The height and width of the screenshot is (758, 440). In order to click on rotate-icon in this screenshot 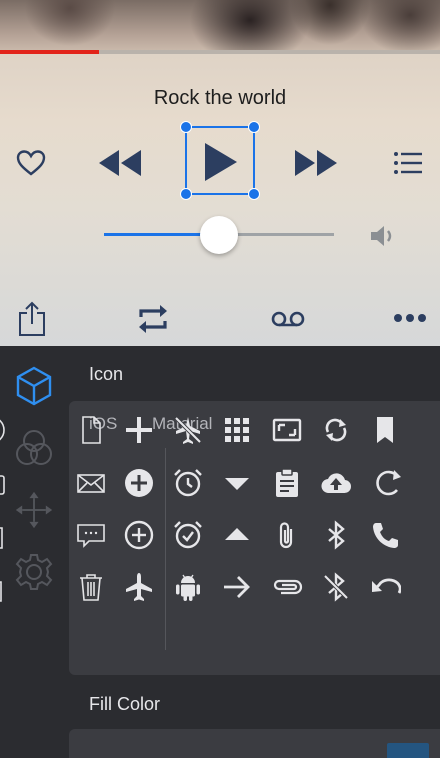, I will do `click(385, 483)`.